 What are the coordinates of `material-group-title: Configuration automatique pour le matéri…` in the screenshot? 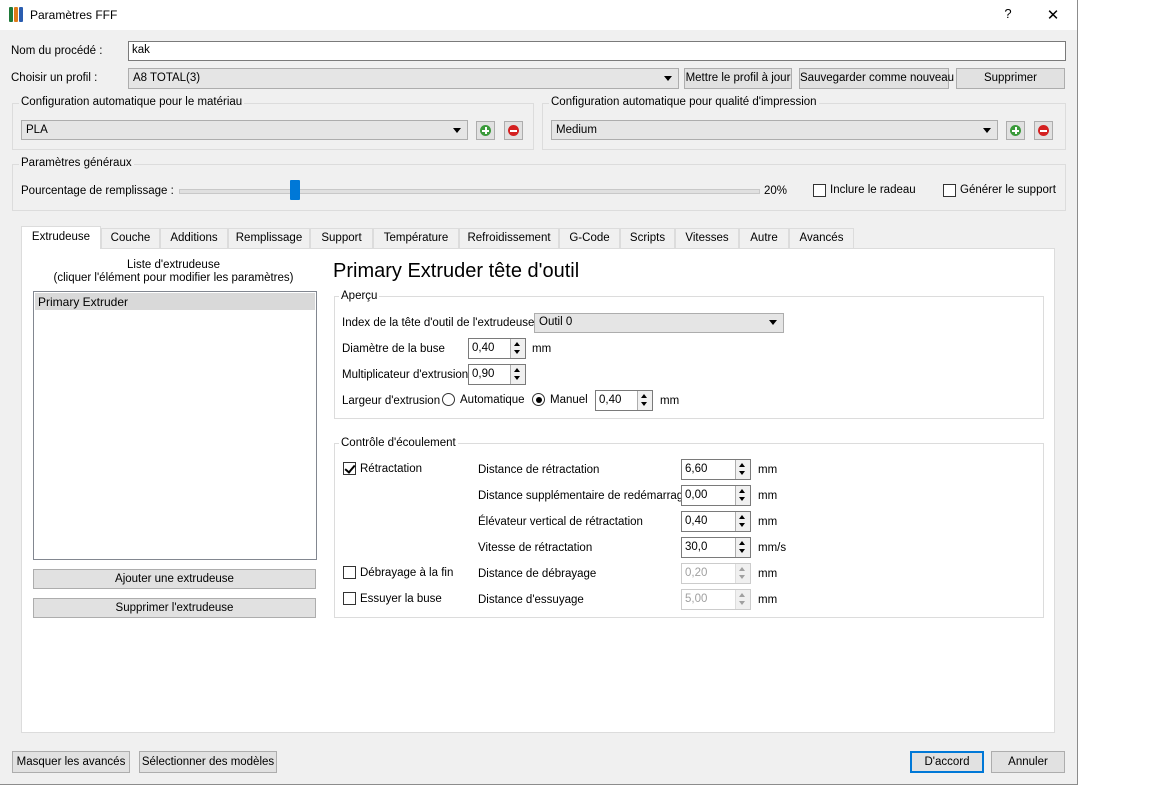 It's located at (132, 102).